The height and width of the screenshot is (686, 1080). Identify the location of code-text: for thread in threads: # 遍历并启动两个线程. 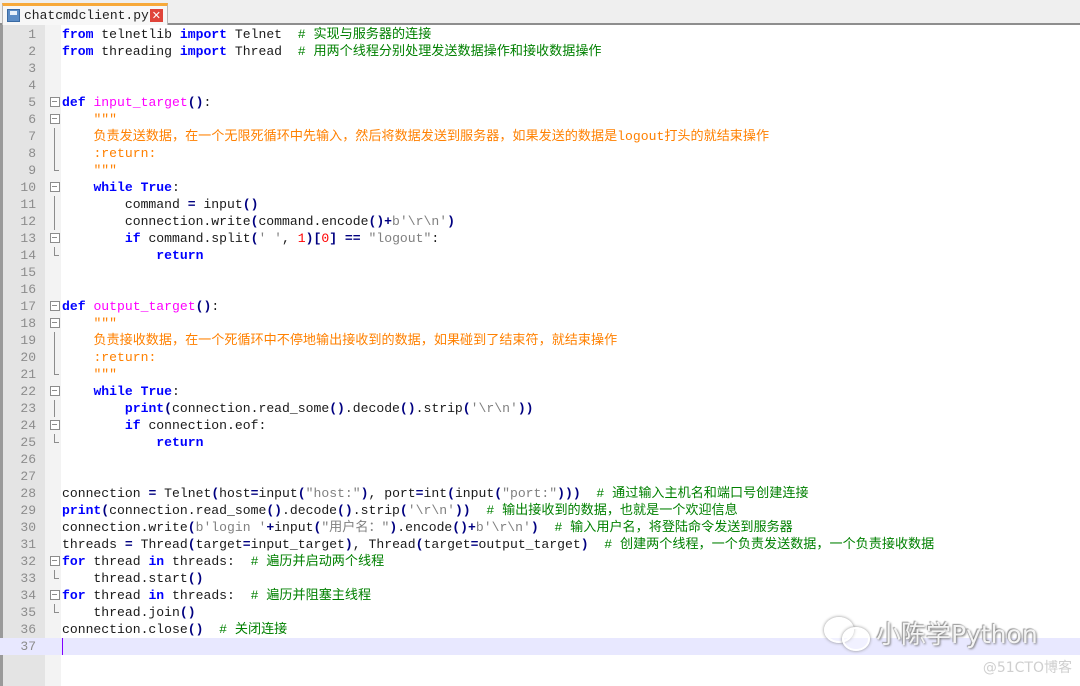
(223, 561).